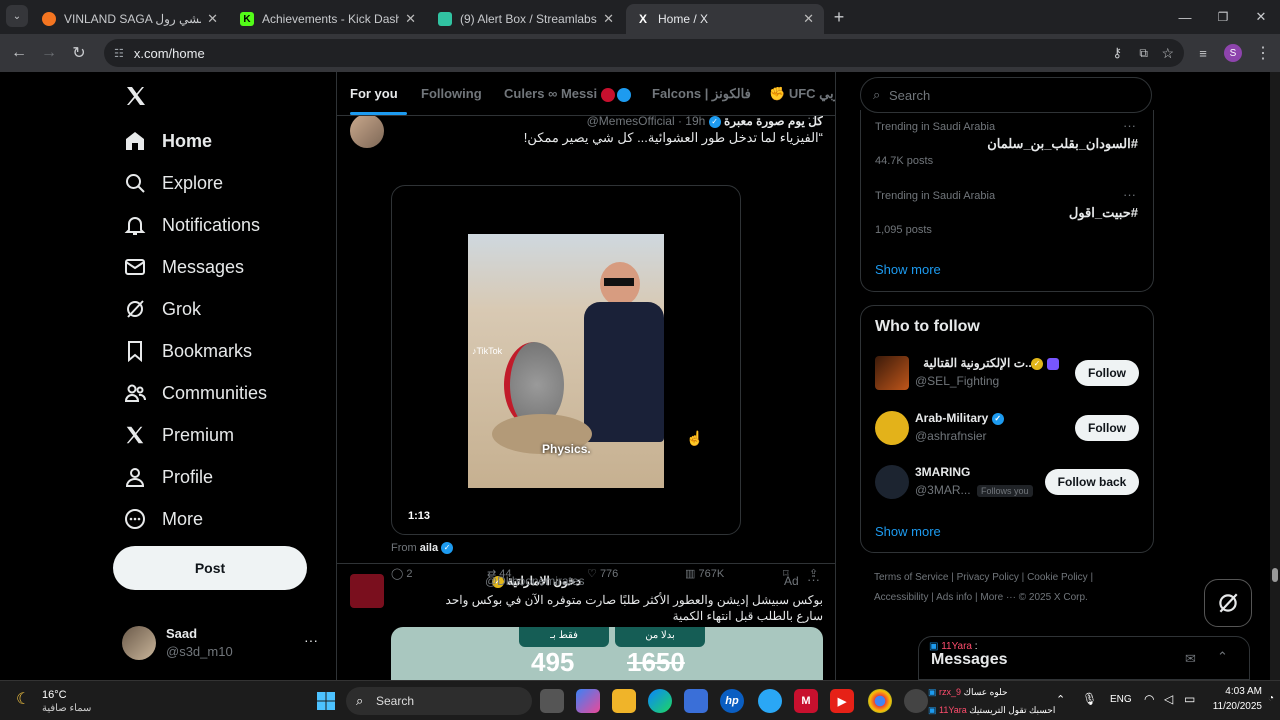  Describe the element at coordinates (839, 17) in the screenshot. I see `new-tab-button: +` at that location.